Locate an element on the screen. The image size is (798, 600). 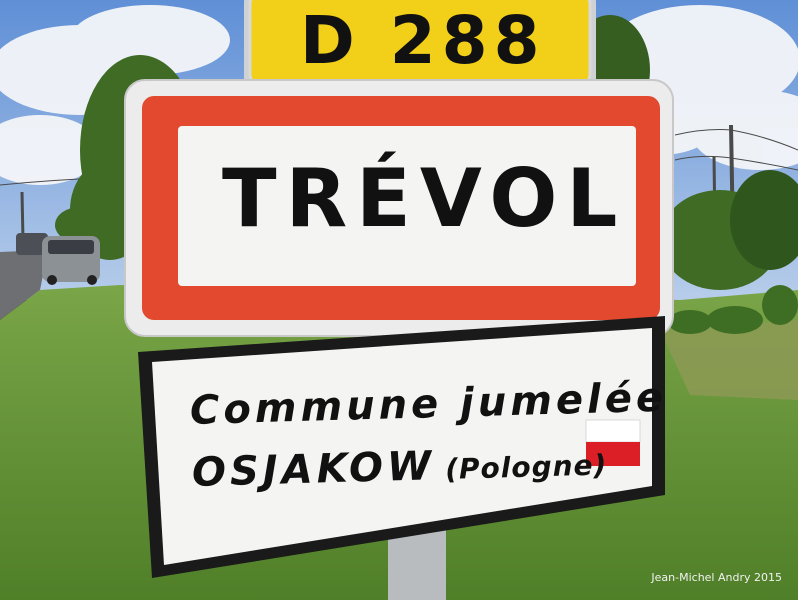
twin-city: OSJAKOW is located at coordinates (313, 469).